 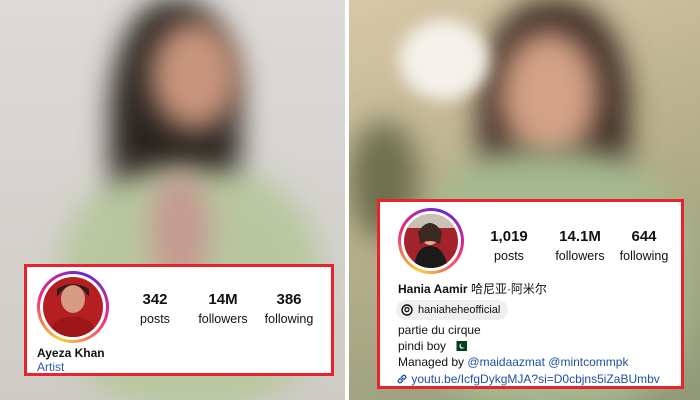 I want to click on threads-badge: haniaheheofficial, so click(x=452, y=310).